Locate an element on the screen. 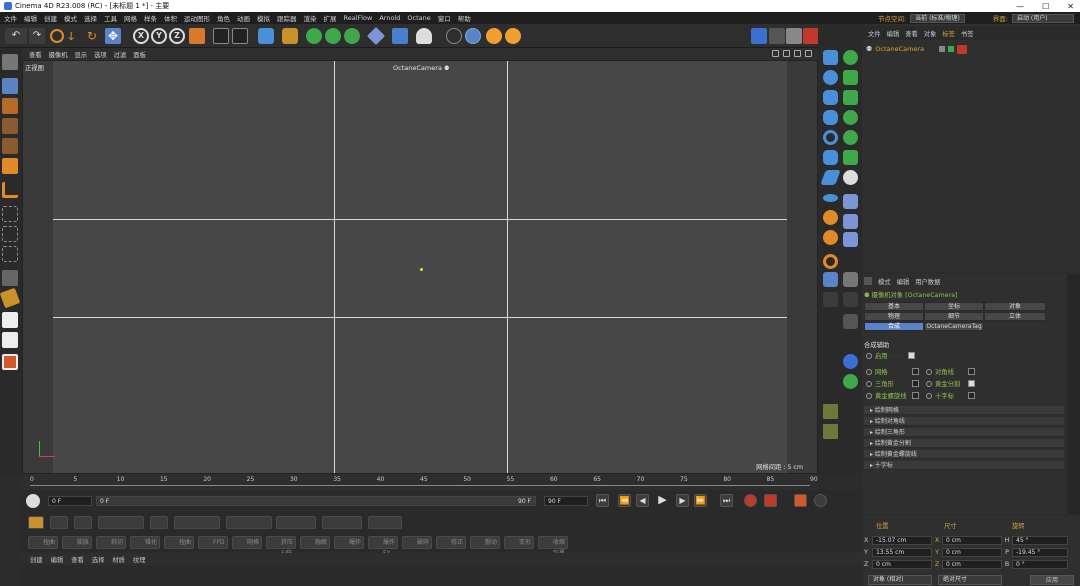 The width and height of the screenshot is (1080, 586). move-tool-icon: ✥ is located at coordinates (113, 36).